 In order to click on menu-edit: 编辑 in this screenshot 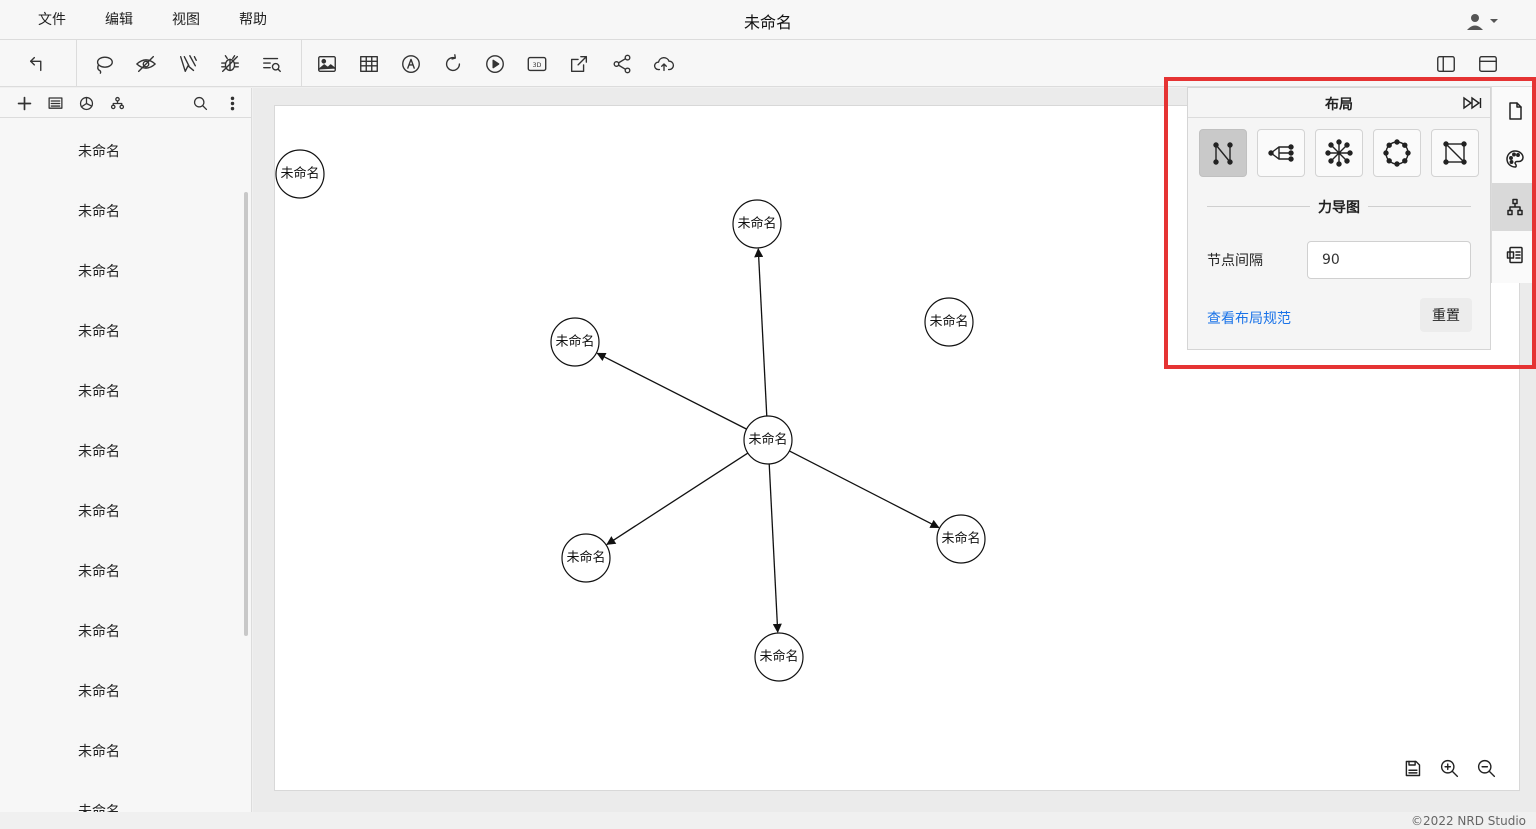, I will do `click(119, 19)`.